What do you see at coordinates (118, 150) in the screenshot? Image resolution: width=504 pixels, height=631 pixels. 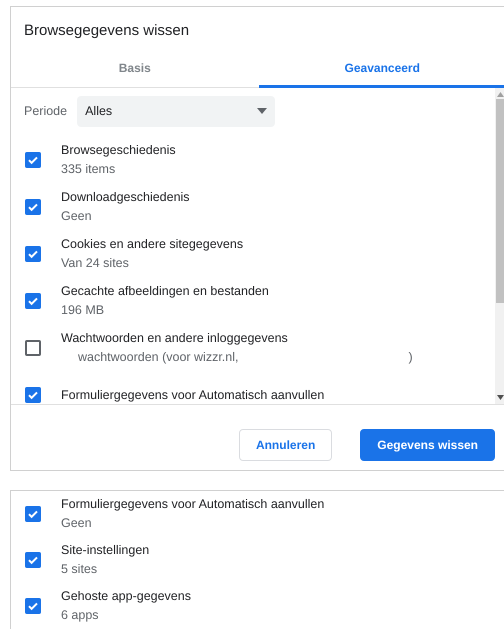 I see `option-label: Browsegeschiedenis` at bounding box center [118, 150].